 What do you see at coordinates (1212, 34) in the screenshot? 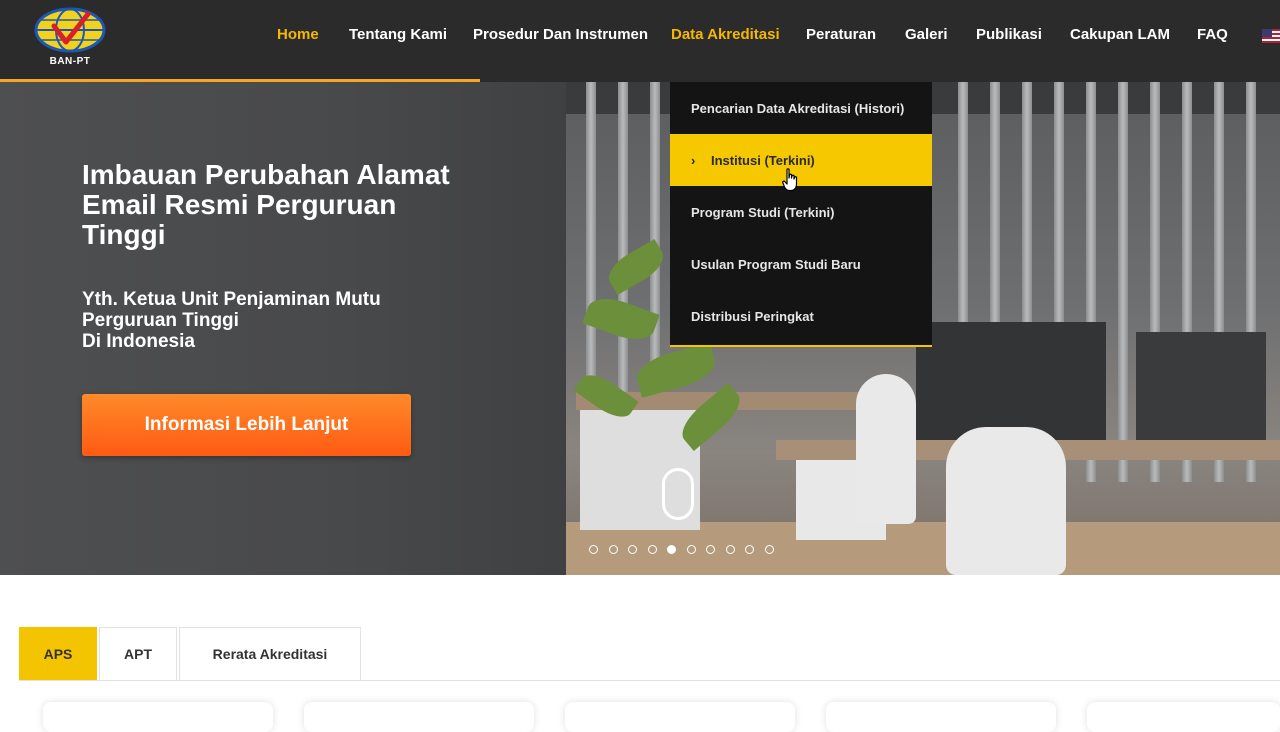
I see `nav-item-faq: FAQ` at bounding box center [1212, 34].